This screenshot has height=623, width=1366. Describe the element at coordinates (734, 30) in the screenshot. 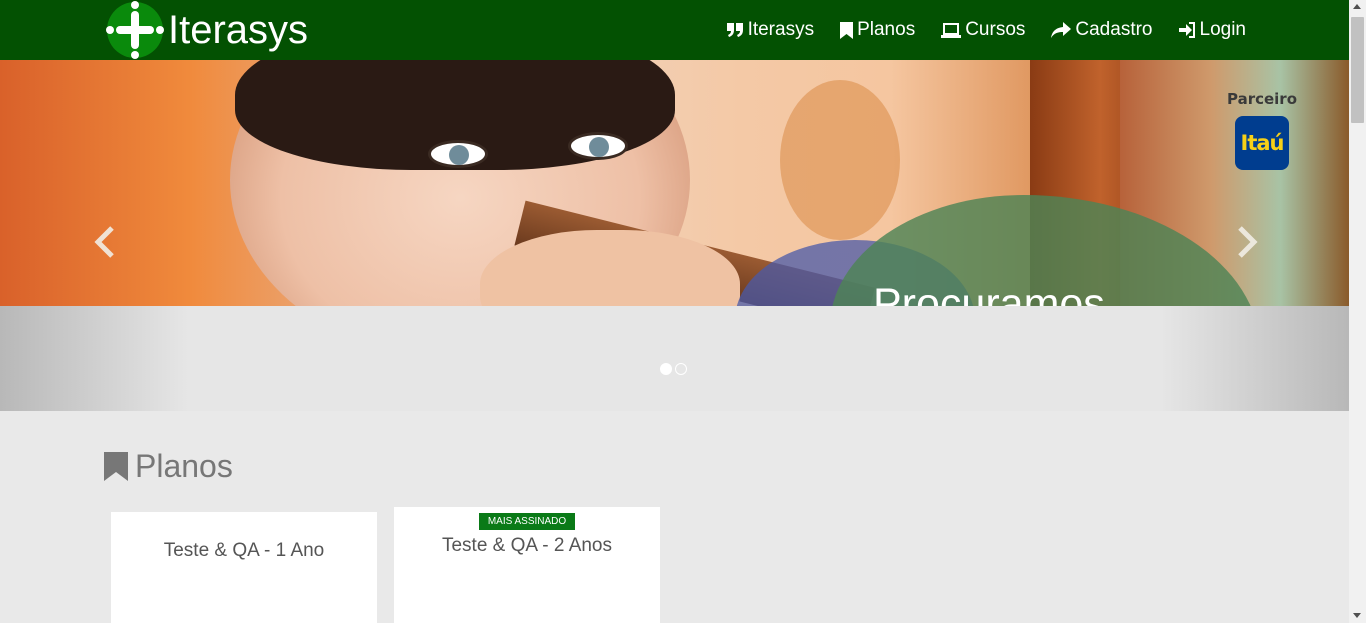

I see `quote-icon` at that location.